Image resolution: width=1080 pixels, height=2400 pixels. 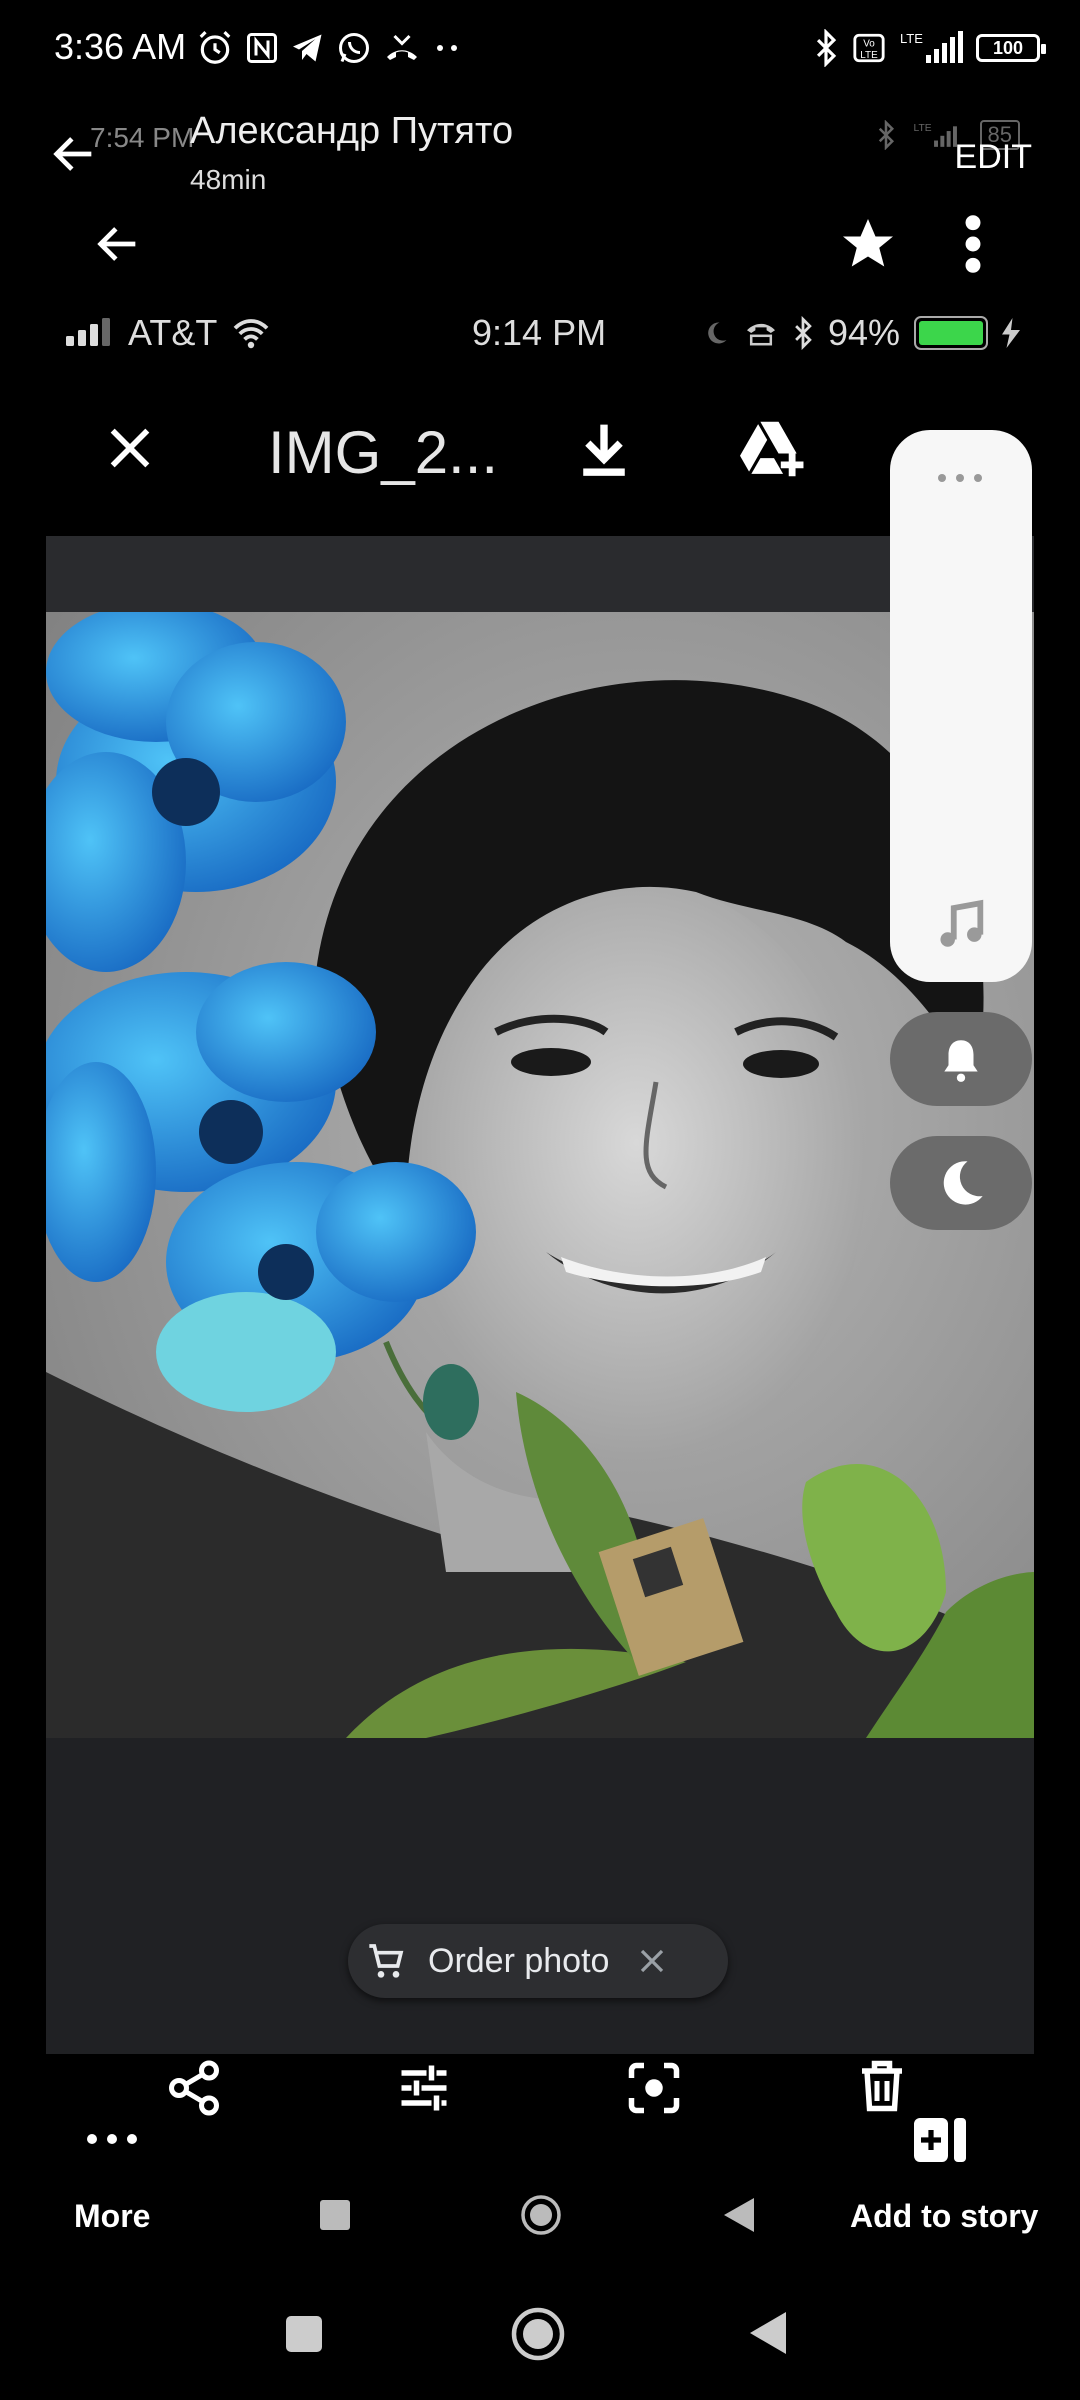 I want to click on battery-icon: 100, so click(x=1011, y=48).